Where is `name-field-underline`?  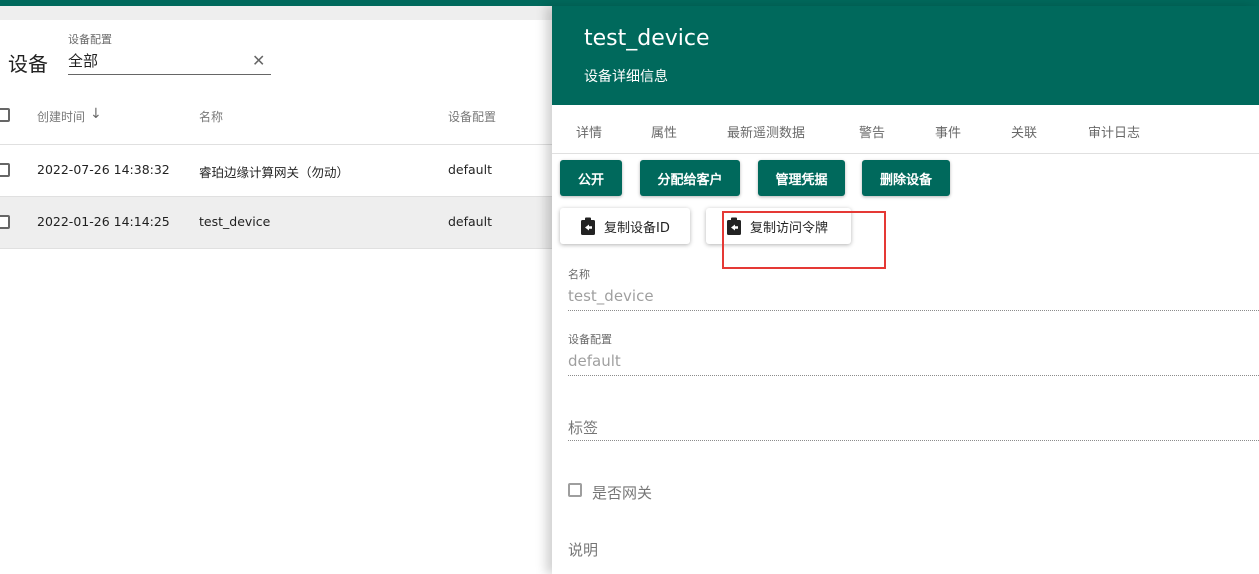 name-field-underline is located at coordinates (913, 310).